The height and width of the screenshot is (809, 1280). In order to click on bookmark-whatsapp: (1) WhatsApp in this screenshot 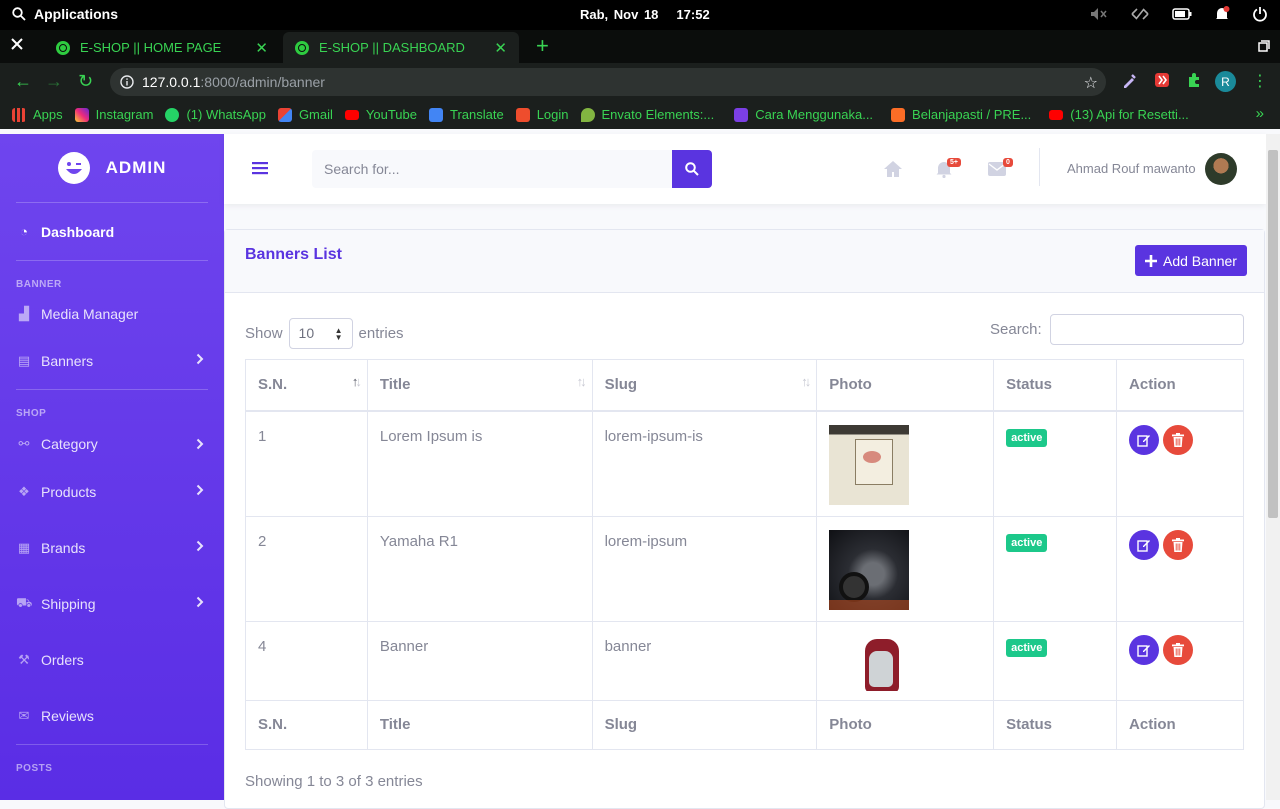, I will do `click(215, 114)`.